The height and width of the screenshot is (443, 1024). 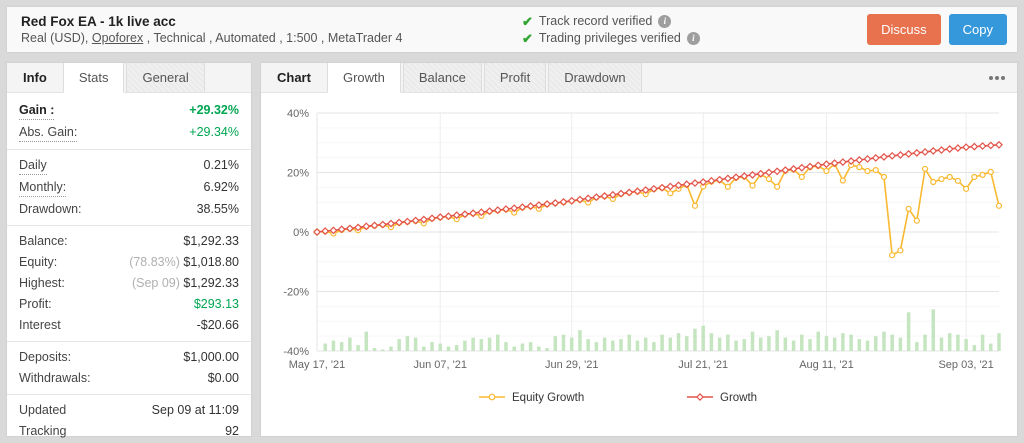 What do you see at coordinates (129, 304) in the screenshot?
I see `stat-row: Profit: $293.13` at bounding box center [129, 304].